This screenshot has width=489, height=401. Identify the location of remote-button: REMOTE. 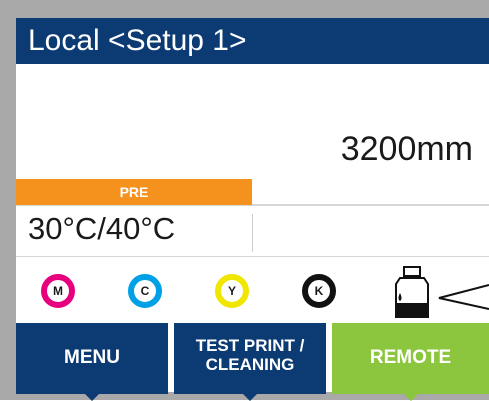
(410, 362).